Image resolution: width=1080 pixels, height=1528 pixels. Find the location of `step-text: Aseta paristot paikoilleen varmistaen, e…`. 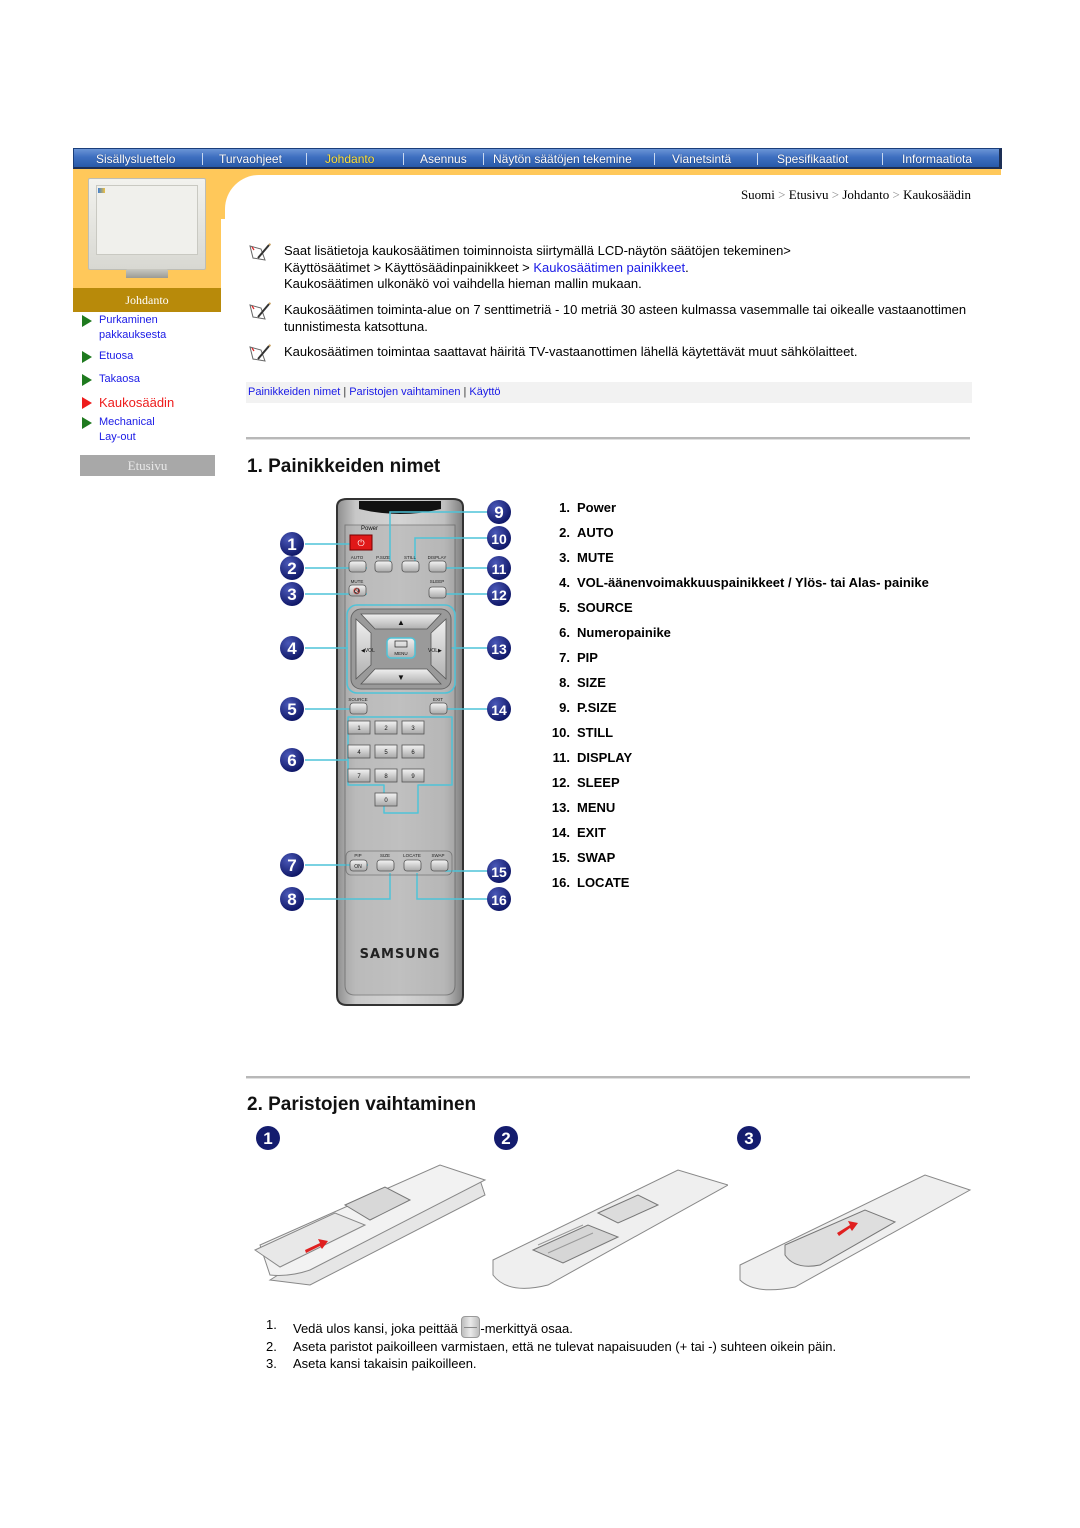

step-text: Aseta paristot paikoilleen varmistaen, e… is located at coordinates (565, 1346).